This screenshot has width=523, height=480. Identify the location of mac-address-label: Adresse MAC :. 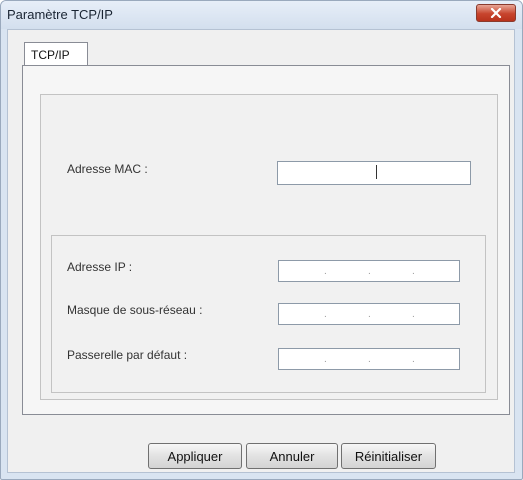
(107, 169).